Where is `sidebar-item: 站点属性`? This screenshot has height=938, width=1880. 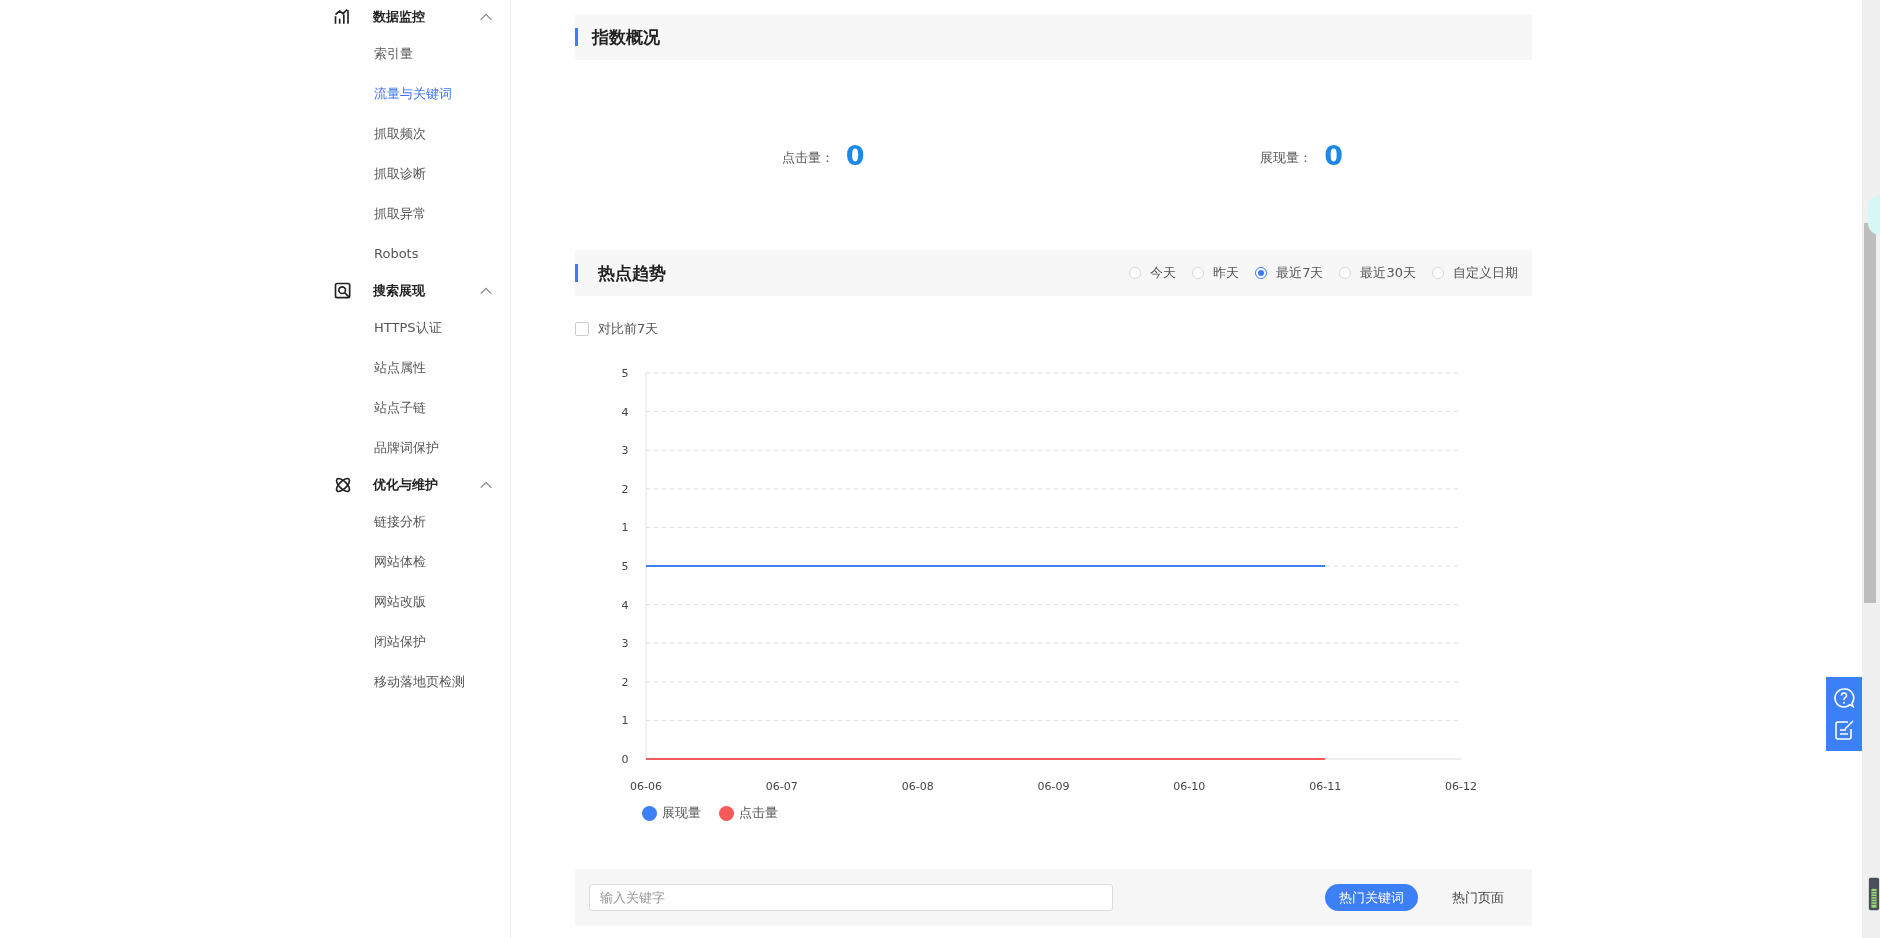
sidebar-item: 站点属性 is located at coordinates (379, 368).